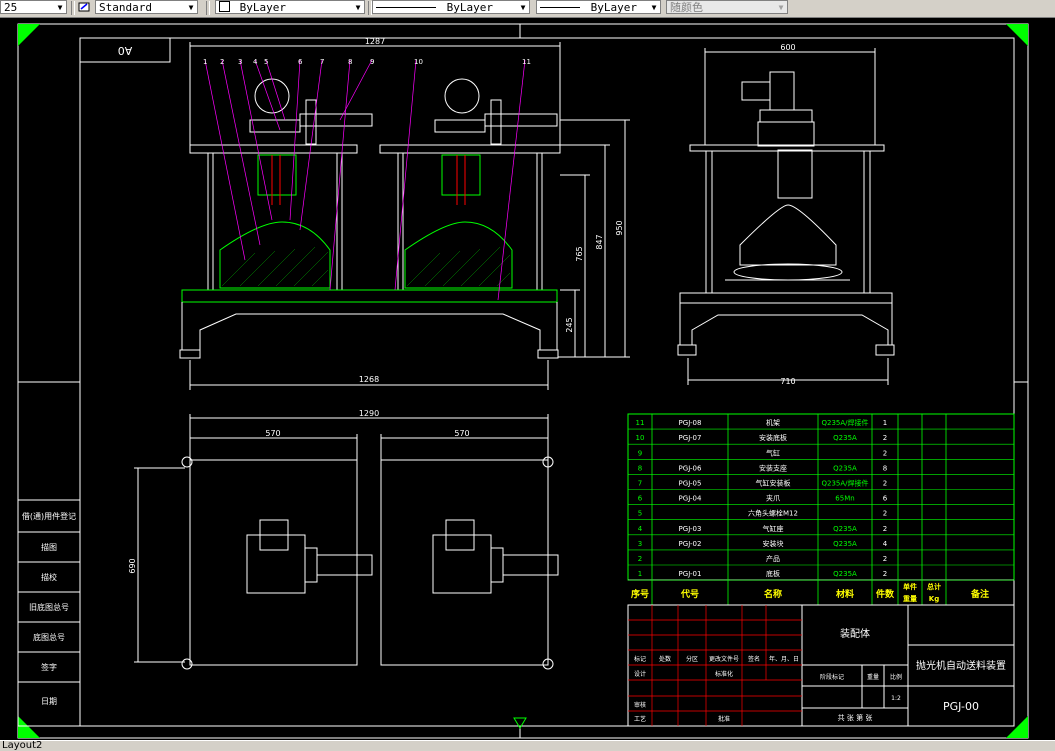 The height and width of the screenshot is (751, 1055). I want to click on bom-cell-qty: 6, so click(885, 499).